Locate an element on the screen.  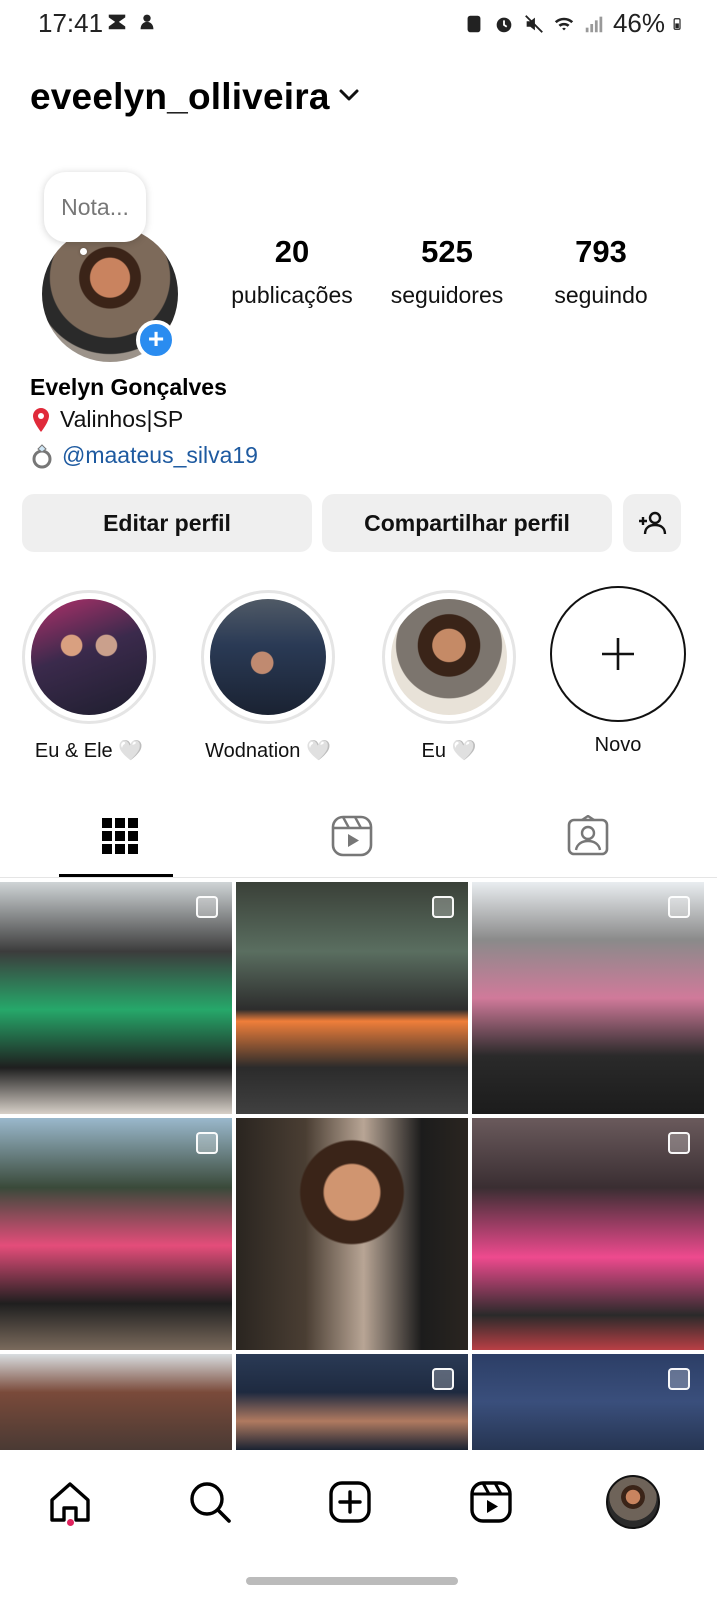
discover-people-button is located at coordinates (652, 523).